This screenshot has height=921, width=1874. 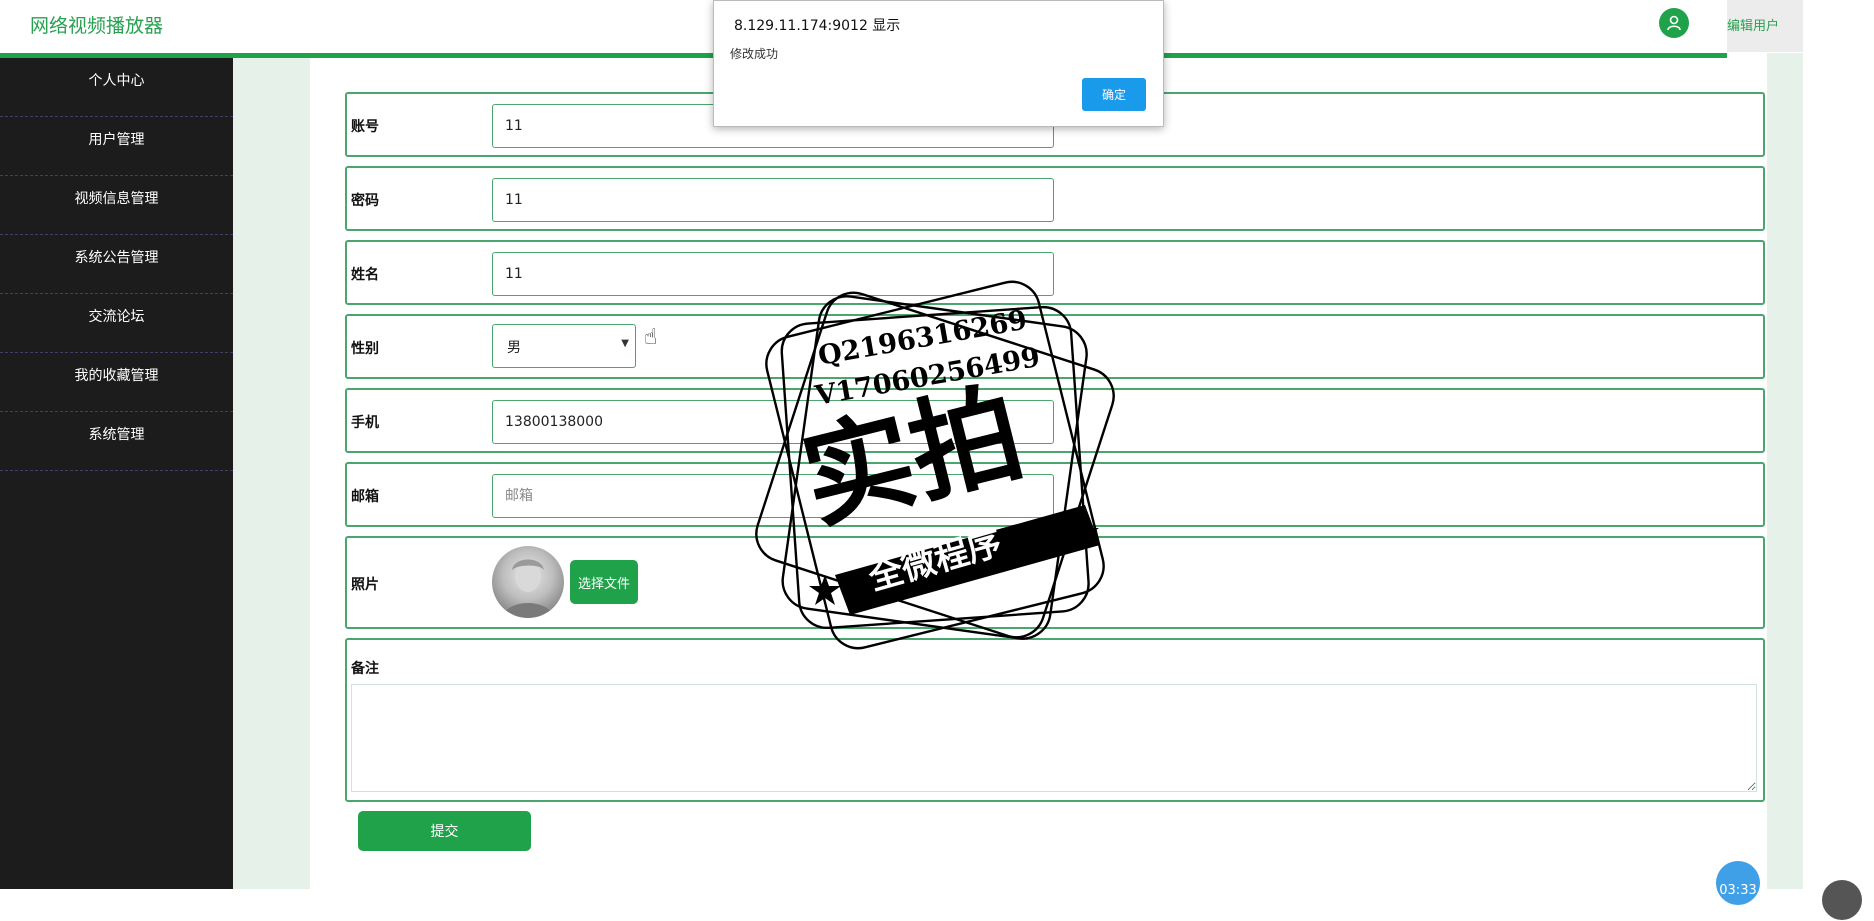 What do you see at coordinates (1055, 272) in the screenshot?
I see `form-row-name: 姓名` at bounding box center [1055, 272].